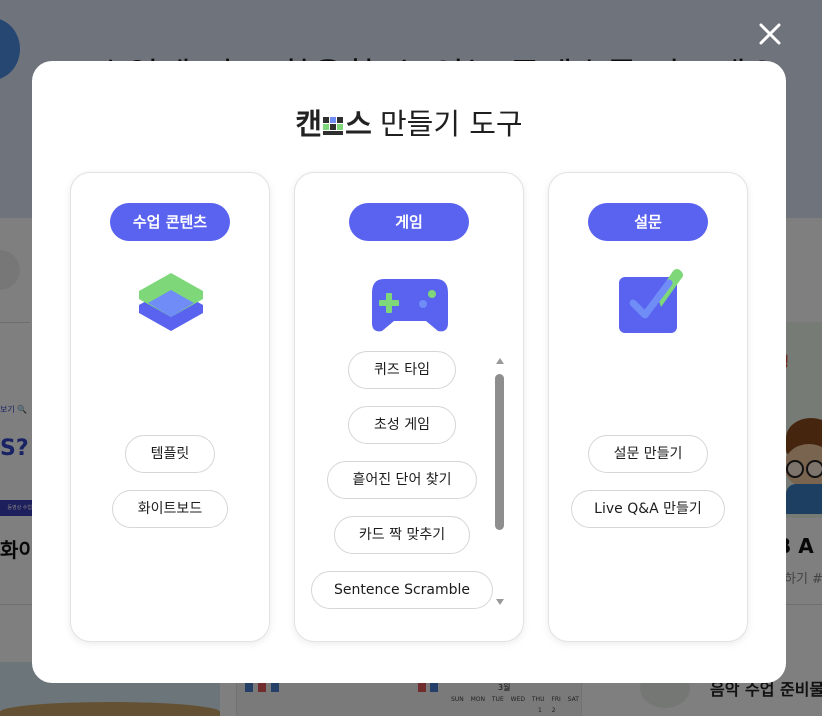  What do you see at coordinates (402, 480) in the screenshot?
I see `word-search-button: 흩어진 단어 찾기` at bounding box center [402, 480].